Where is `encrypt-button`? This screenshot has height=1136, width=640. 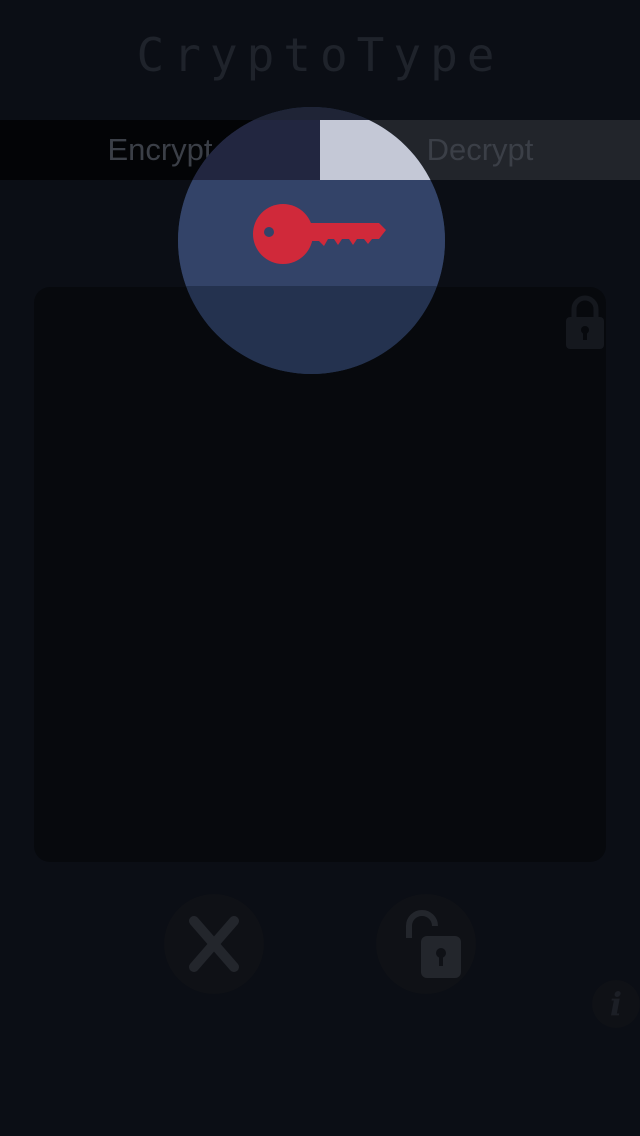
encrypt-button is located at coordinates (426, 944).